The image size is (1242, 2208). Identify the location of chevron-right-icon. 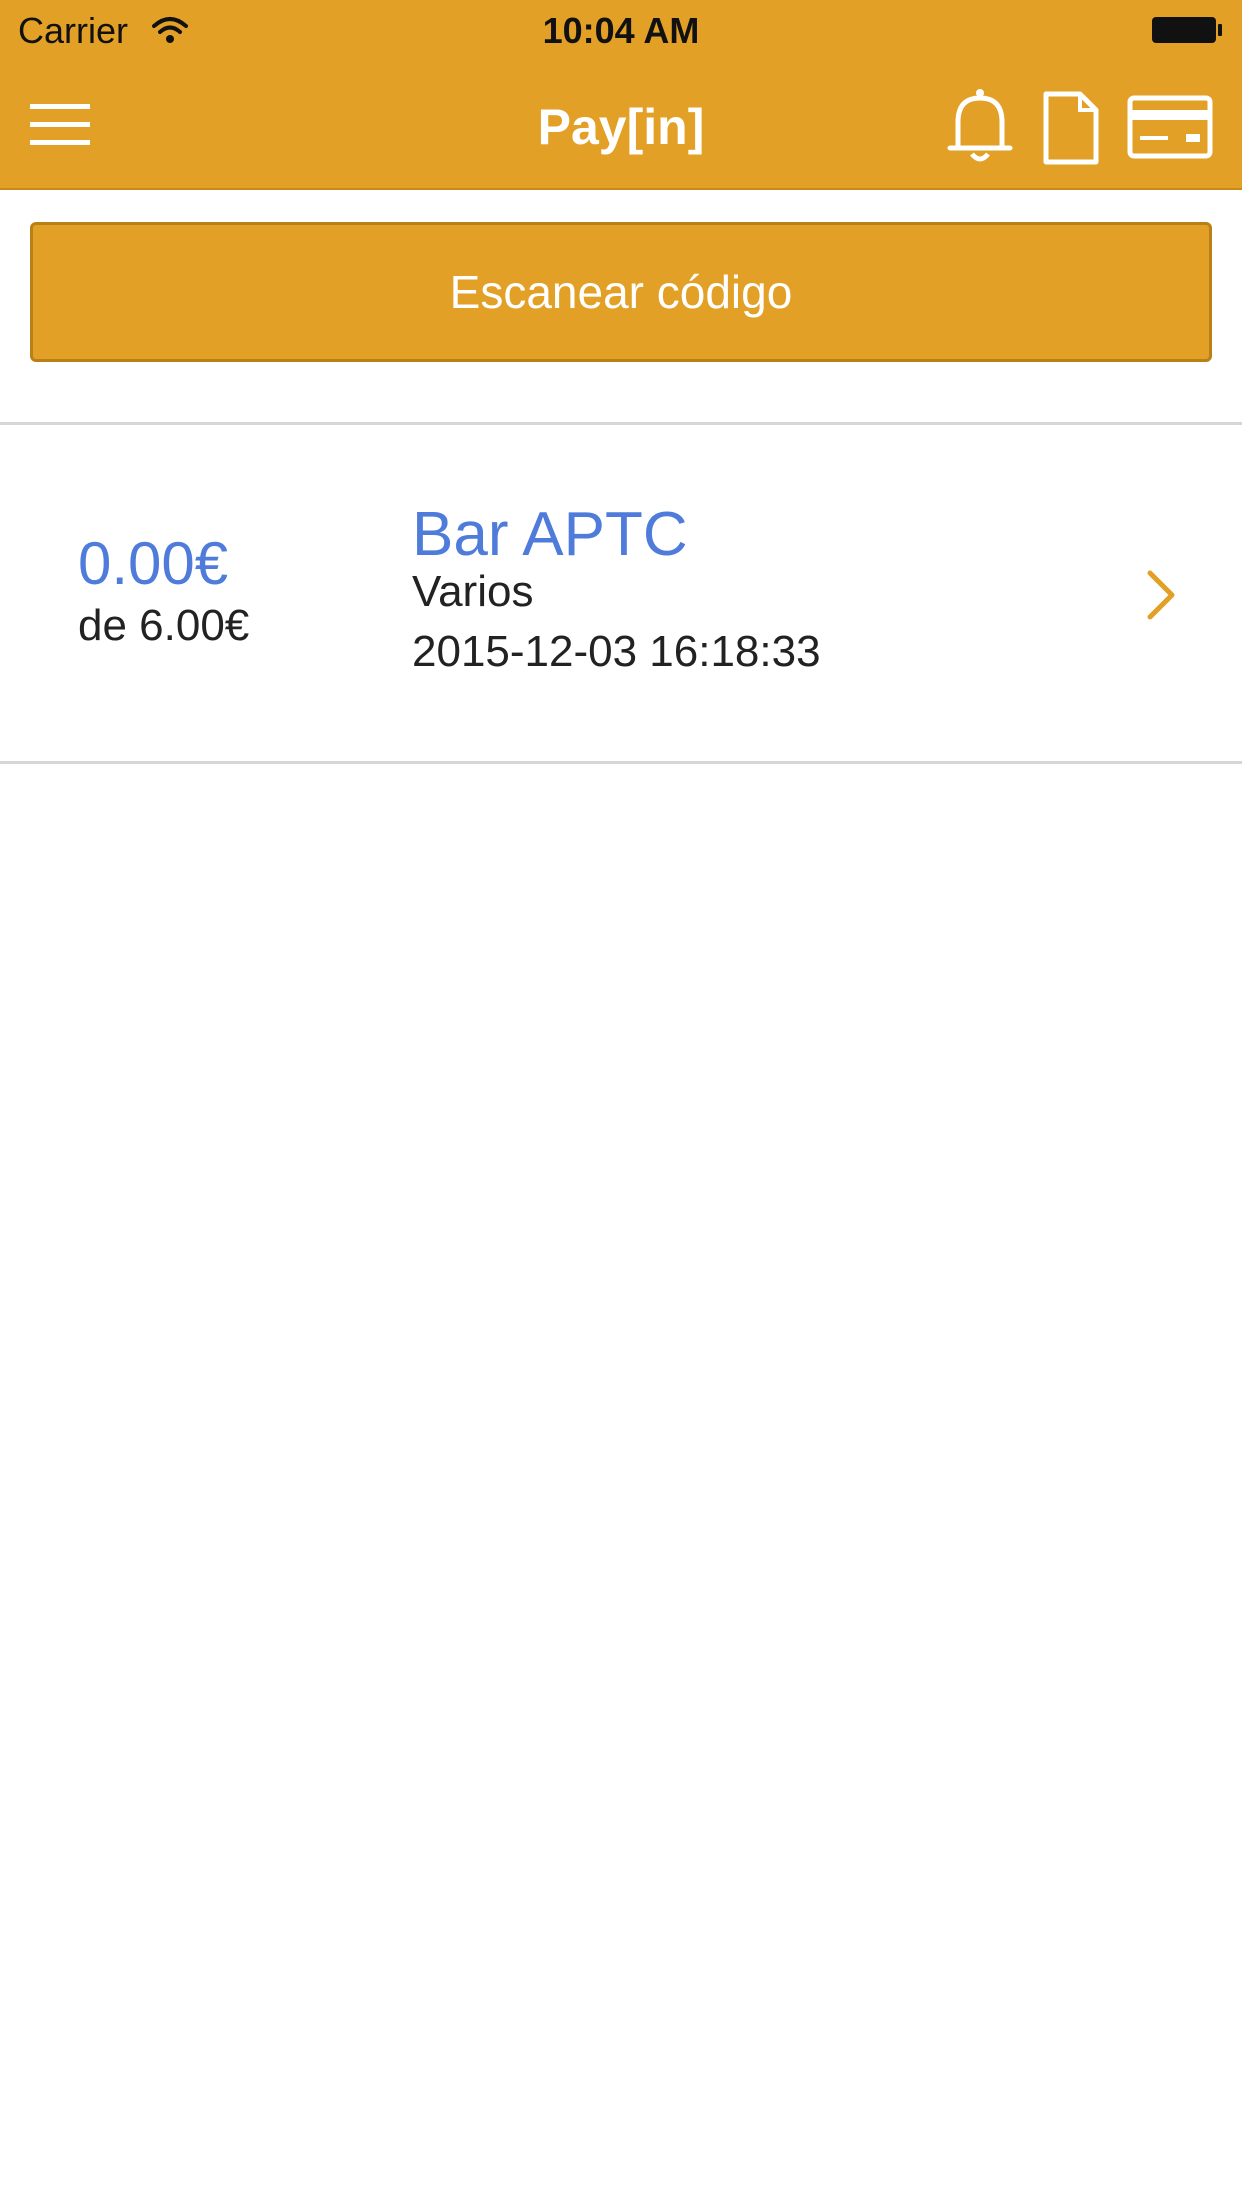
(1161, 595).